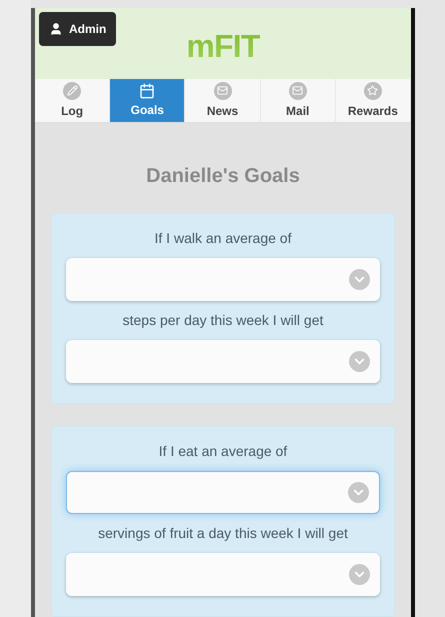  I want to click on goal-text: steps per day this week I will get, so click(223, 320).